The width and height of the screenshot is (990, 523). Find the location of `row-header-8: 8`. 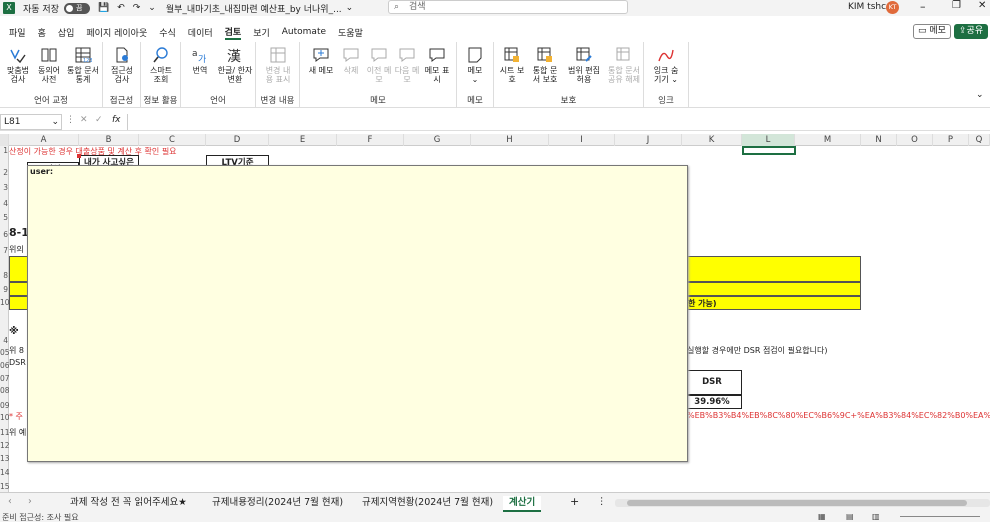

row-header-8: 8 is located at coordinates (4, 275).